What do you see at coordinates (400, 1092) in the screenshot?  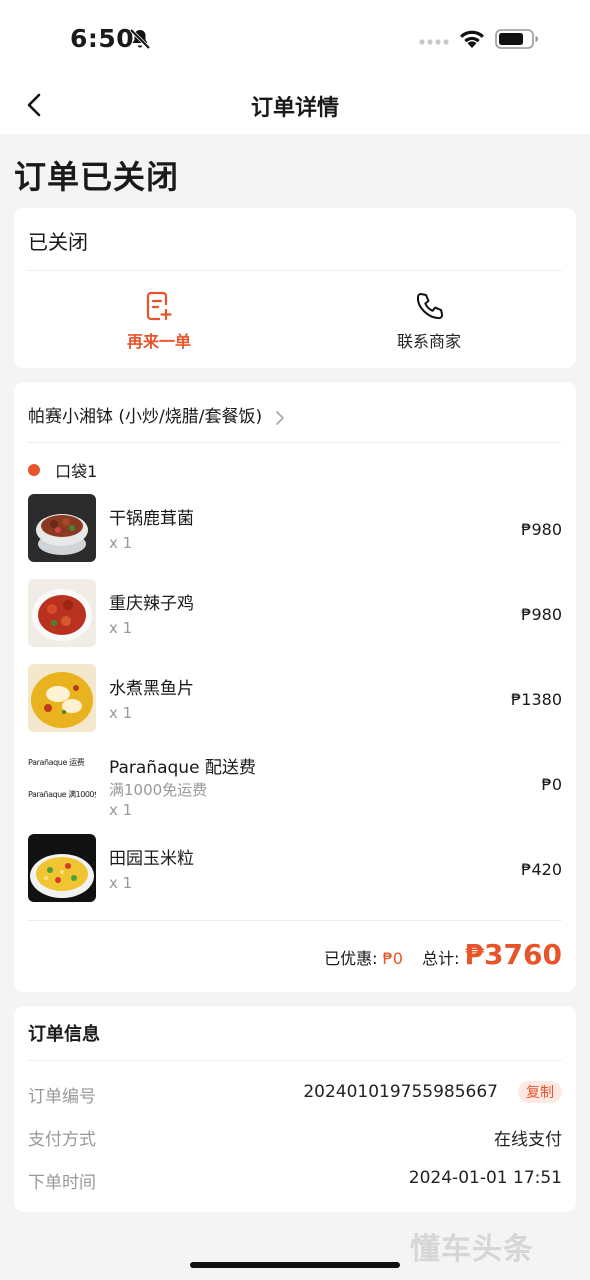 I see `order-number-value: 202401019755985667` at bounding box center [400, 1092].